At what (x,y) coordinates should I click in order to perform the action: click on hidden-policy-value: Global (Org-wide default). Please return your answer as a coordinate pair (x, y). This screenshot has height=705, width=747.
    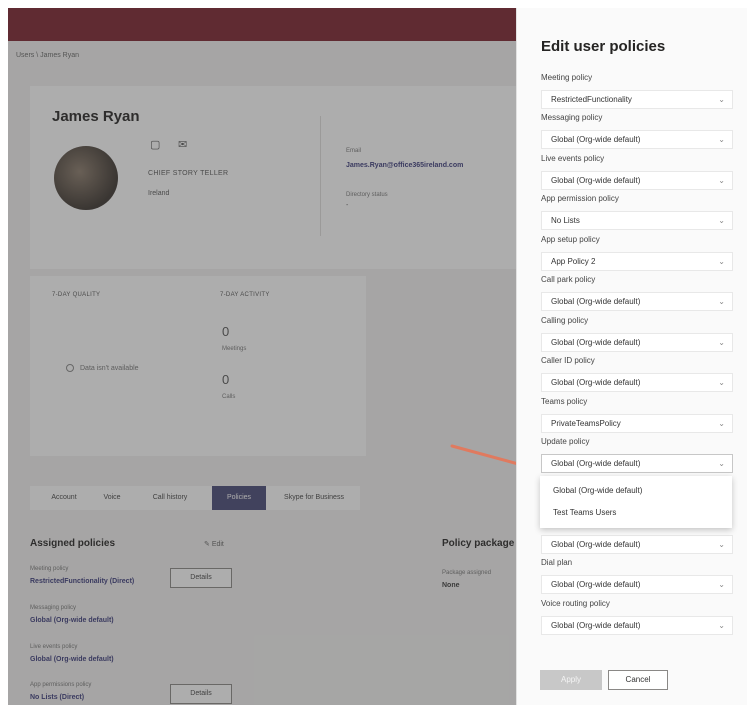
    Looking at the image, I should click on (596, 544).